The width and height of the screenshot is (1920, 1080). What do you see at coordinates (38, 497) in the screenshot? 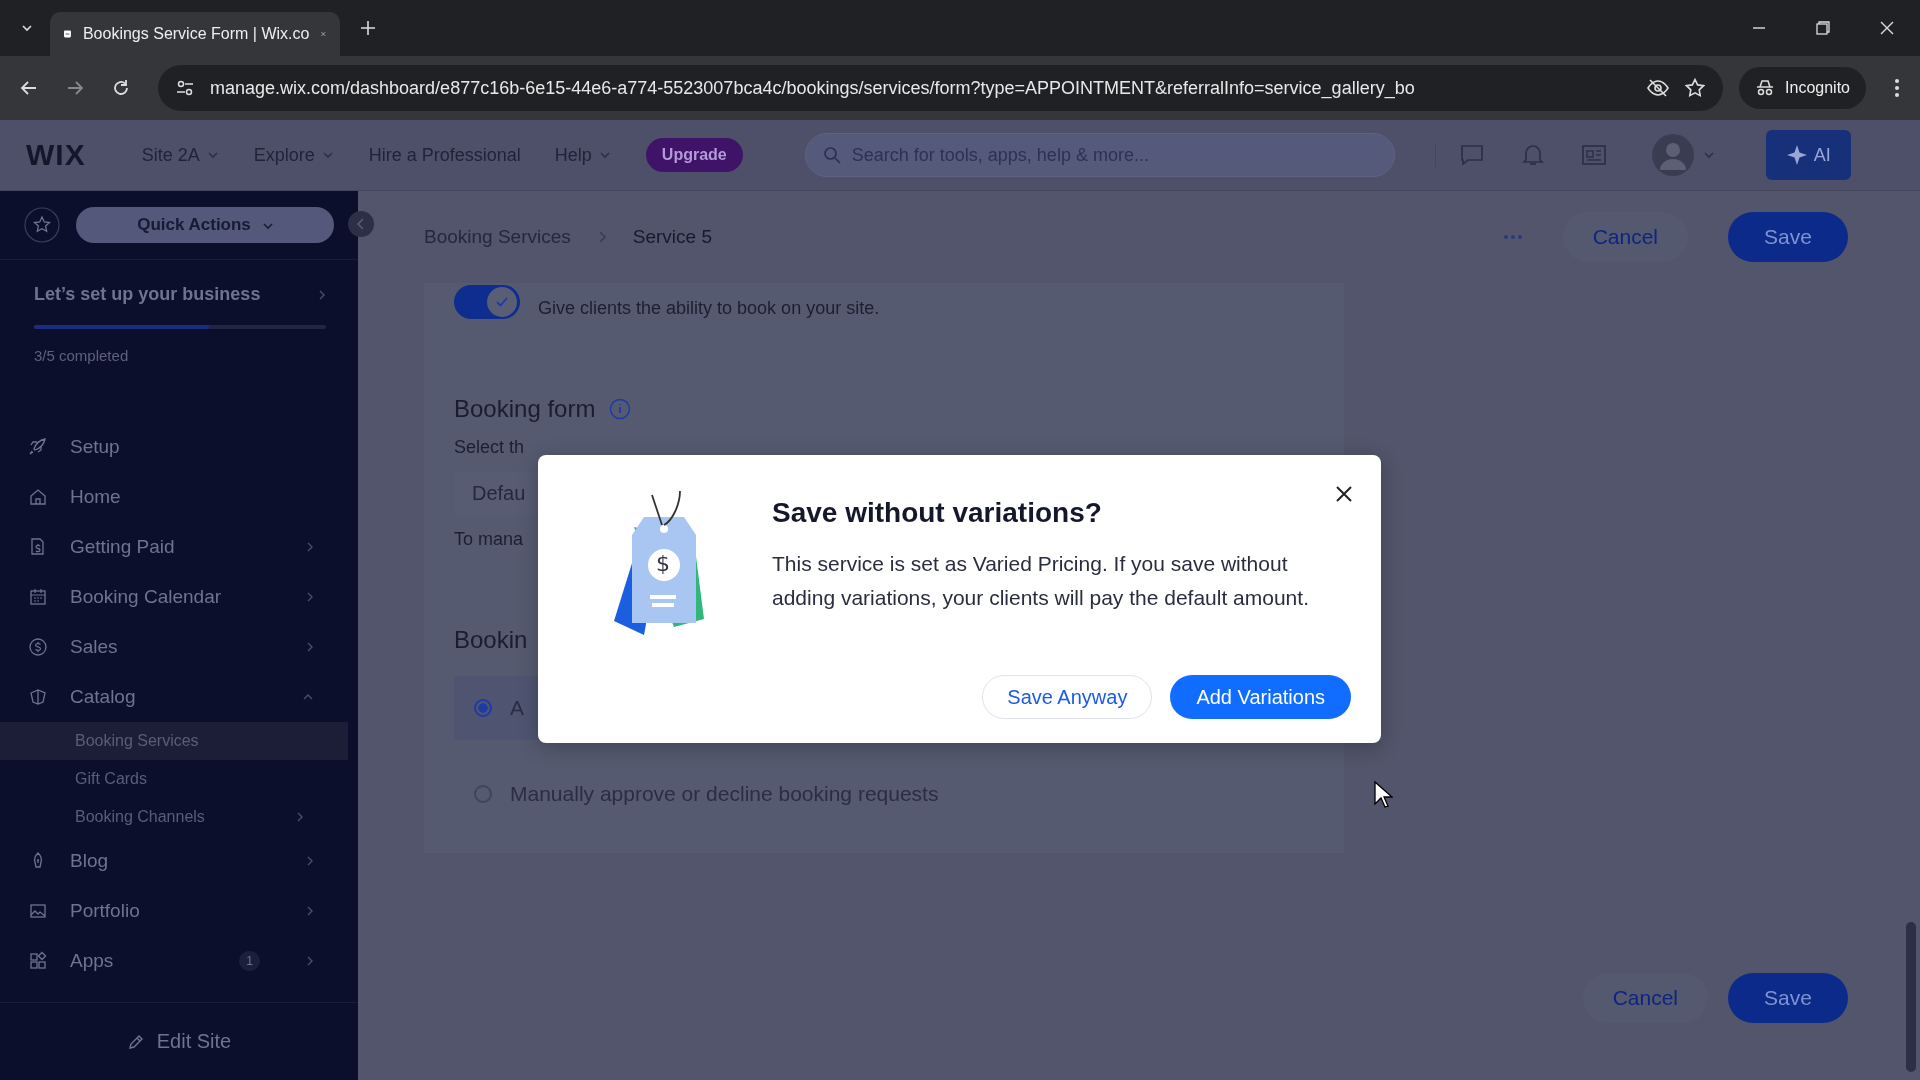
I see `house-icon` at bounding box center [38, 497].